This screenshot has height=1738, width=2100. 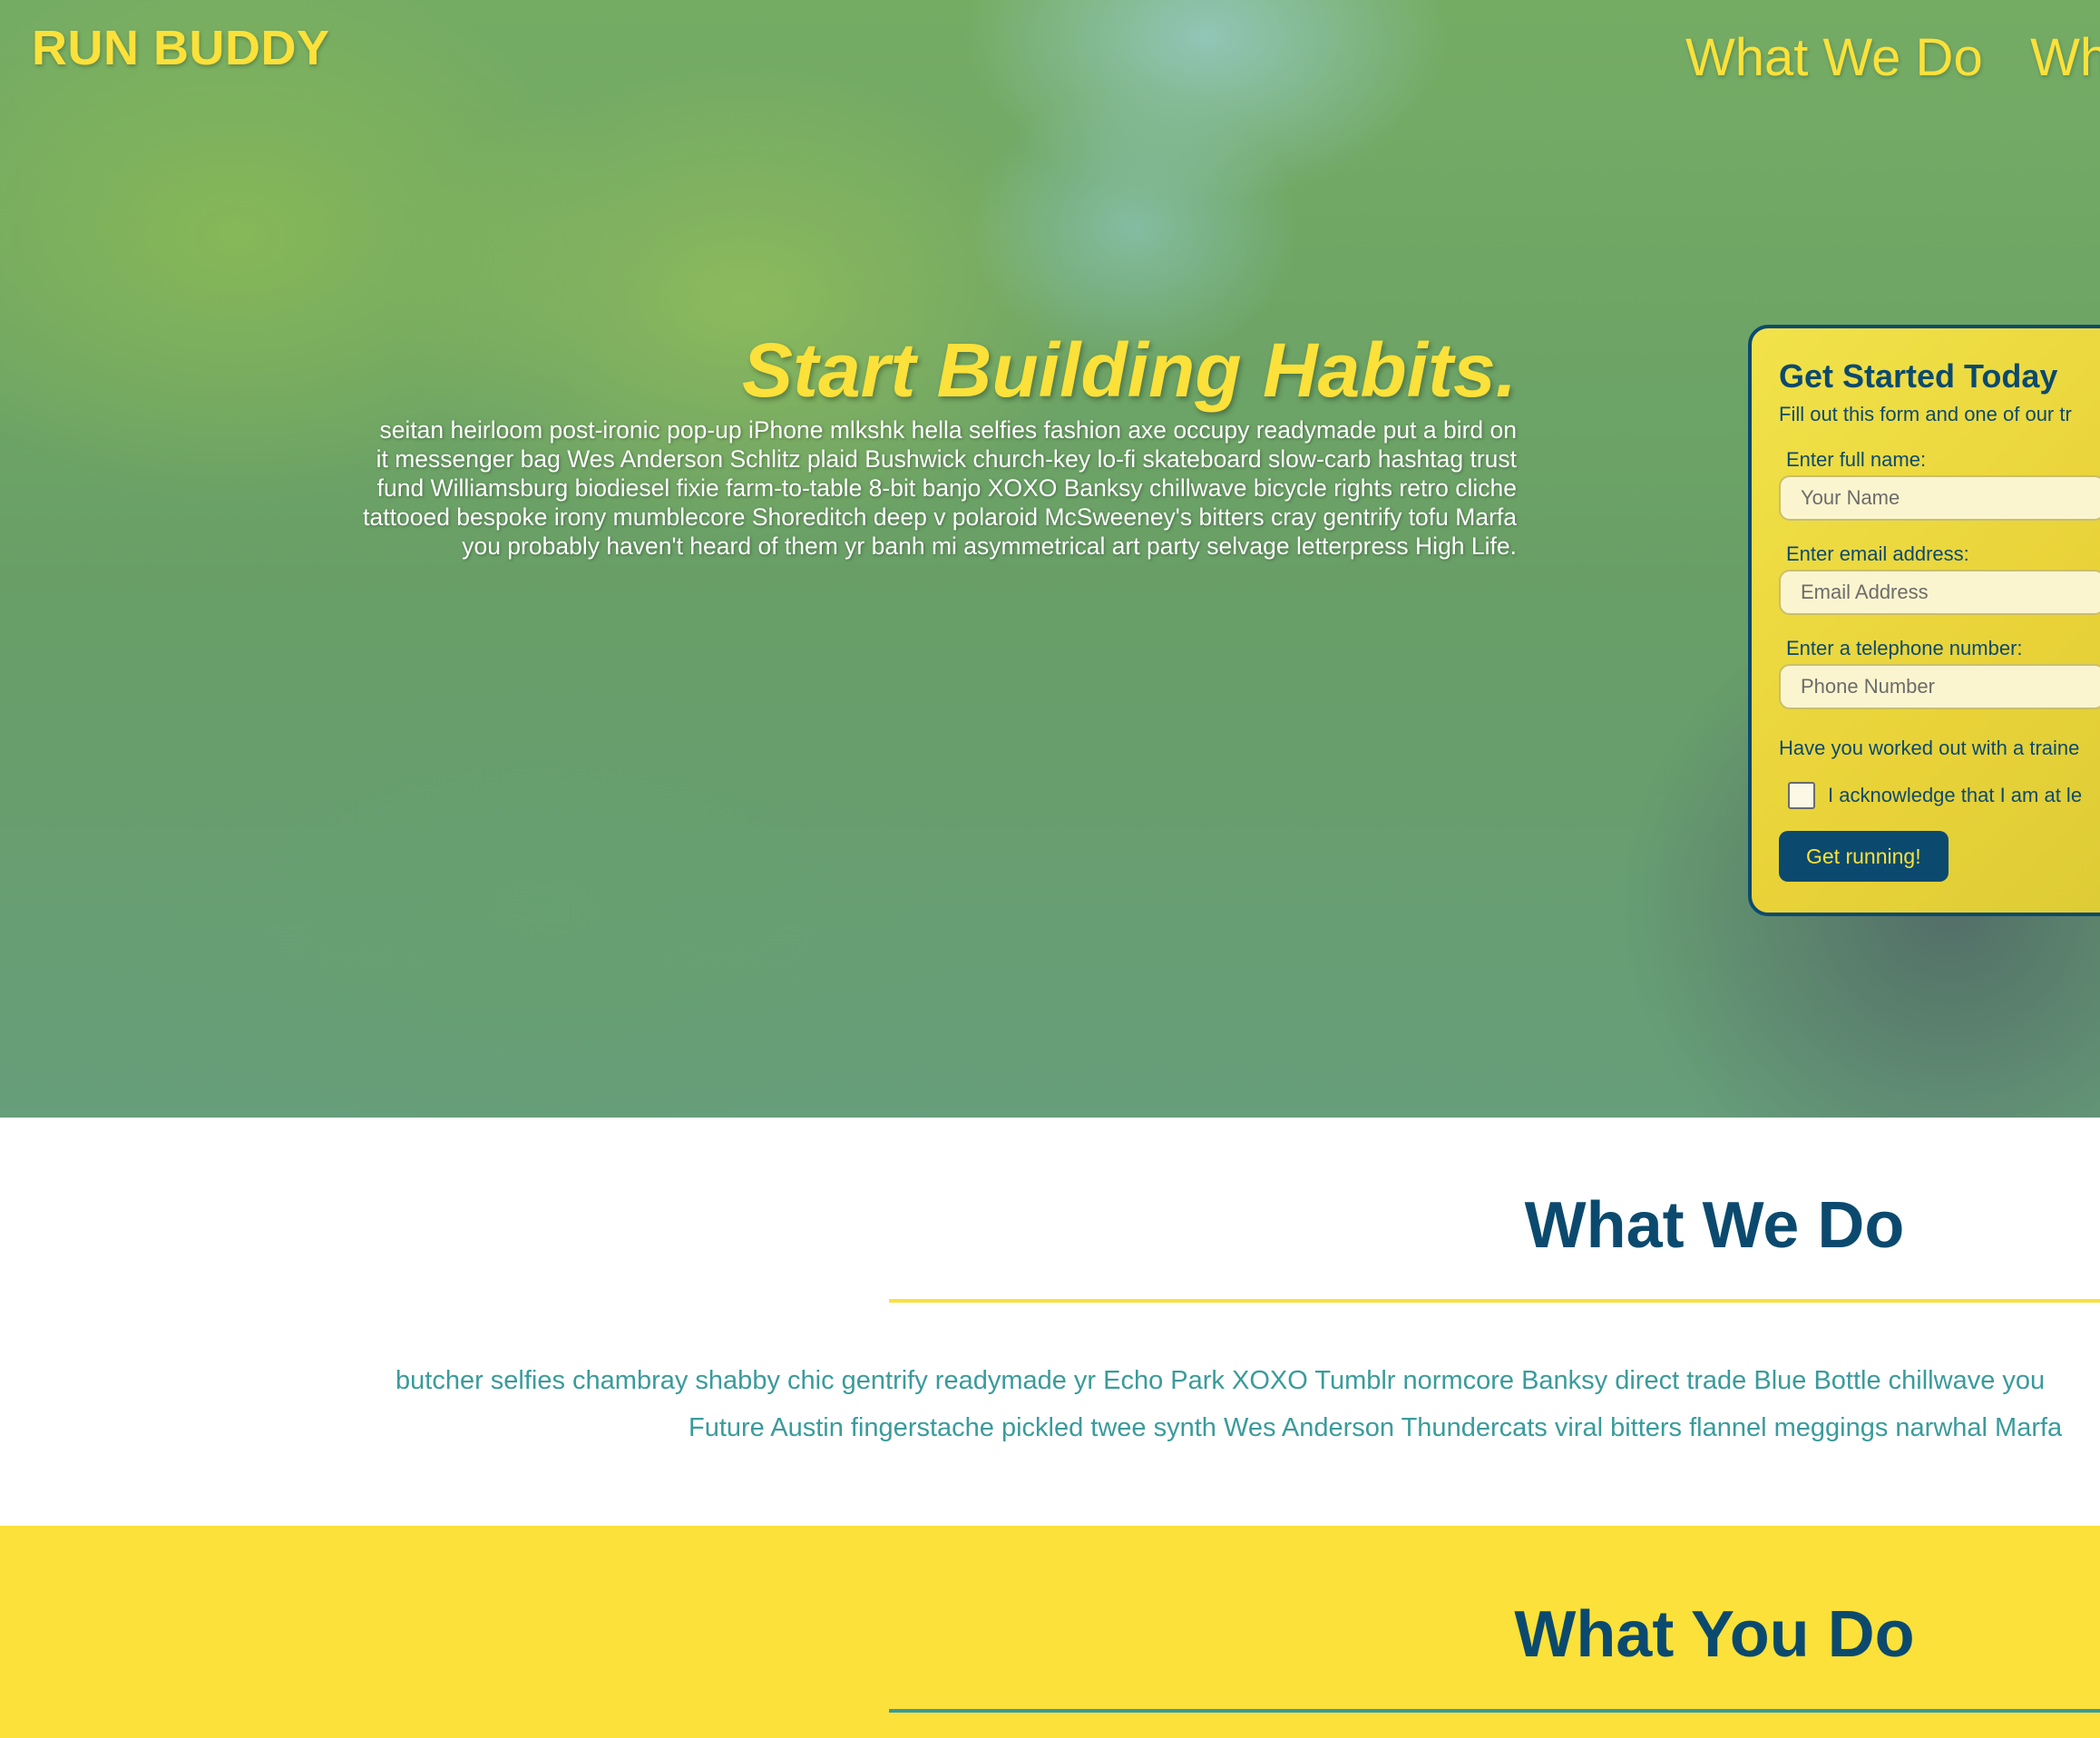 I want to click on form-subtitle: Fill out this form and one of our tr, so click(x=1926, y=414).